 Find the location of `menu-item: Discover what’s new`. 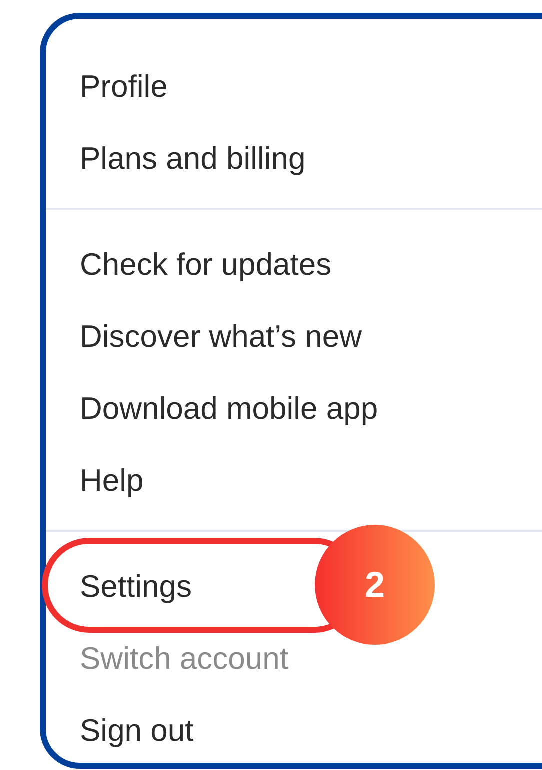

menu-item: Discover what’s new is located at coordinates (221, 337).